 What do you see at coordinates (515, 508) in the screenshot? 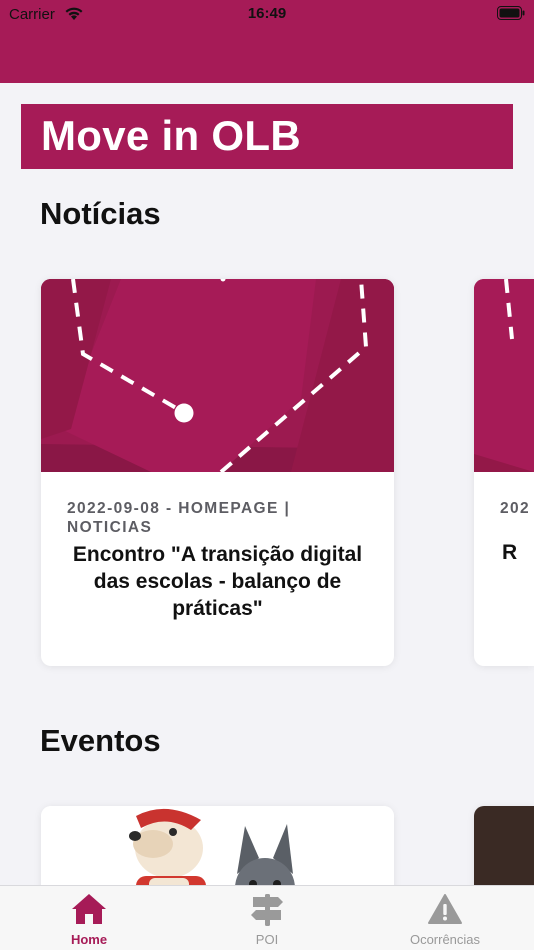
I see `news-card-next-meta: 2022-09-08 - HOMEPAGE | NOTICIAS` at bounding box center [515, 508].